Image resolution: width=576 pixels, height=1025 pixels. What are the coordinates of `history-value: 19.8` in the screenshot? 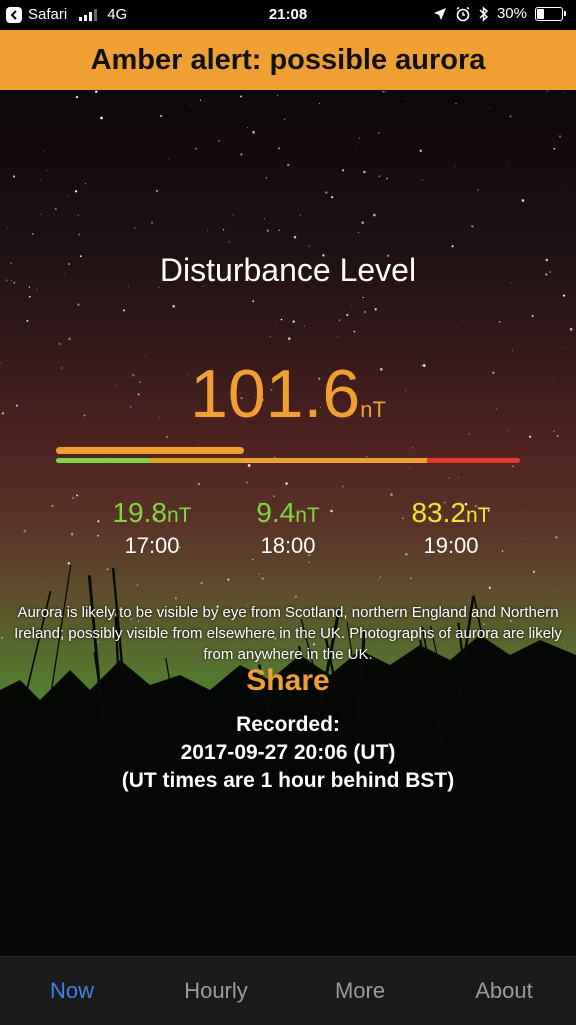 It's located at (139, 512).